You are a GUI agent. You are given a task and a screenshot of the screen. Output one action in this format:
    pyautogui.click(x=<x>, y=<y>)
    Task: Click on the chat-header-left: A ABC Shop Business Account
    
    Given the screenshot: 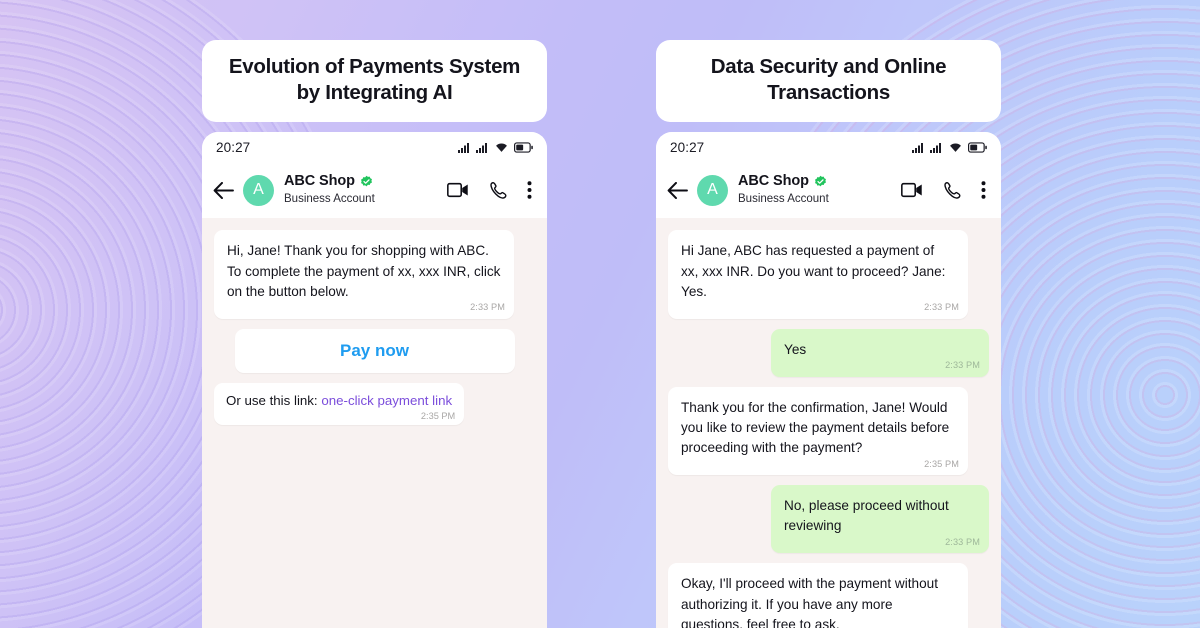 What is the action you would take?
    pyautogui.click(x=374, y=190)
    